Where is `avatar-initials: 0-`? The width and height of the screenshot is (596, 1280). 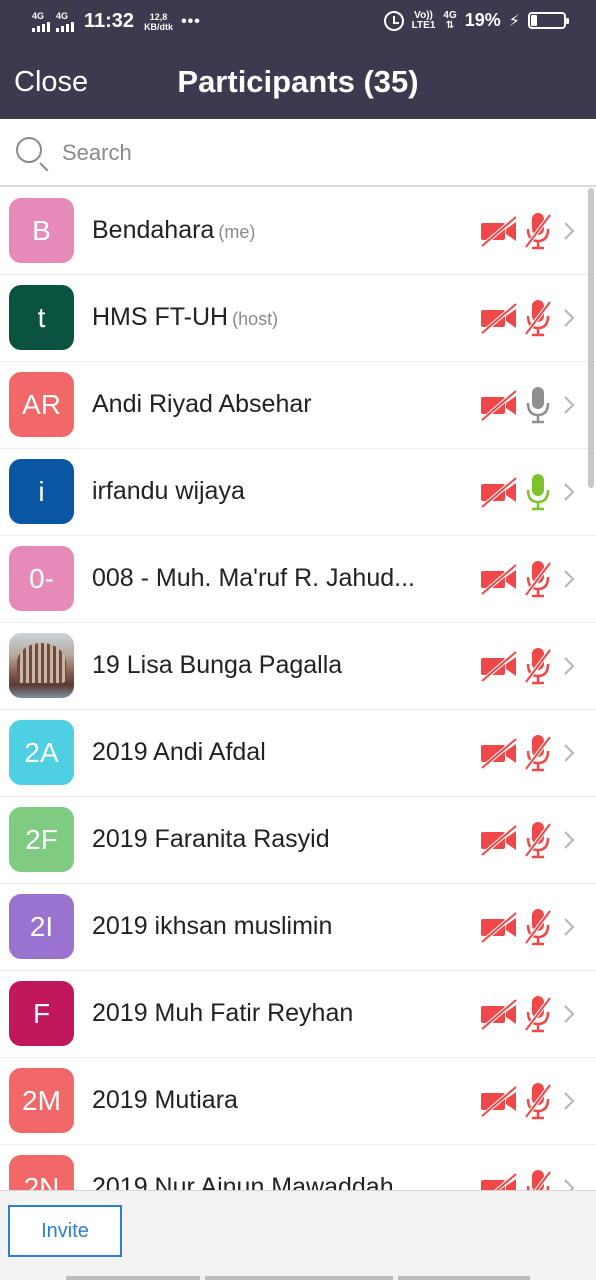 avatar-initials: 0- is located at coordinates (41, 578).